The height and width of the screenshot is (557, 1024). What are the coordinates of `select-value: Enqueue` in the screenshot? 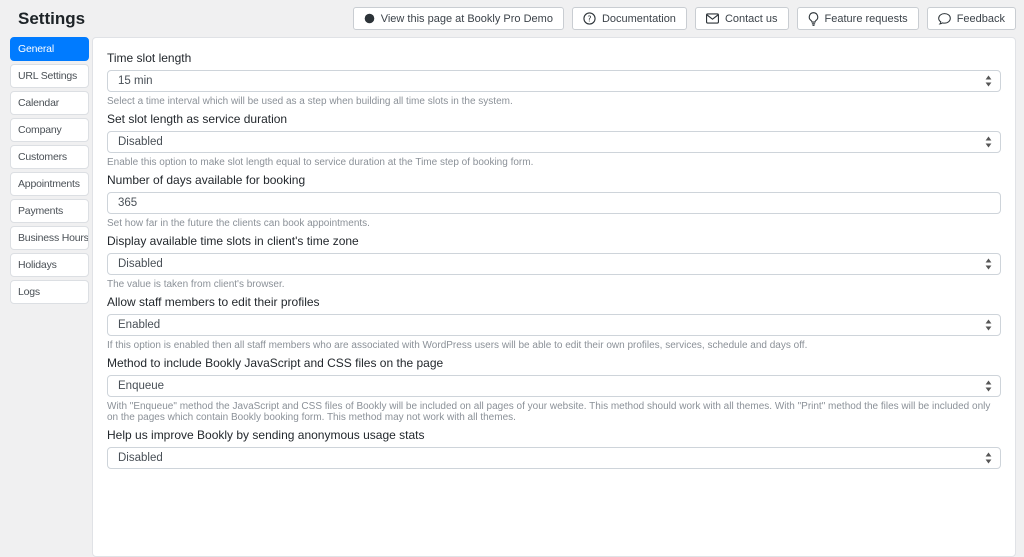 It's located at (141, 386).